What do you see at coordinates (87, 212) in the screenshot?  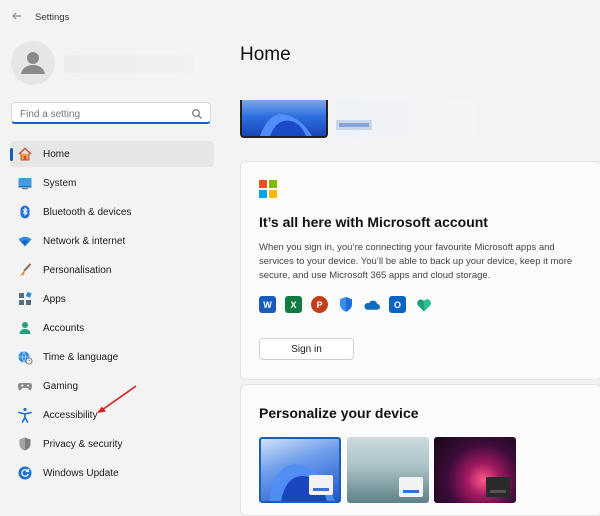 I see `sidebar-item-label: Bluetooth & devices` at bounding box center [87, 212].